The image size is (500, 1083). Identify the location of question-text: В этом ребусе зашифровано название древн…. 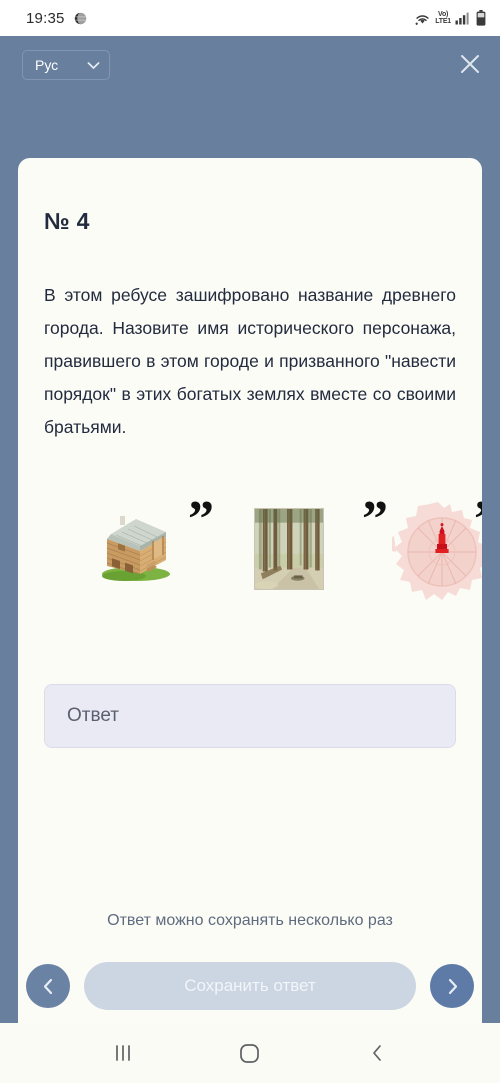
(250, 361).